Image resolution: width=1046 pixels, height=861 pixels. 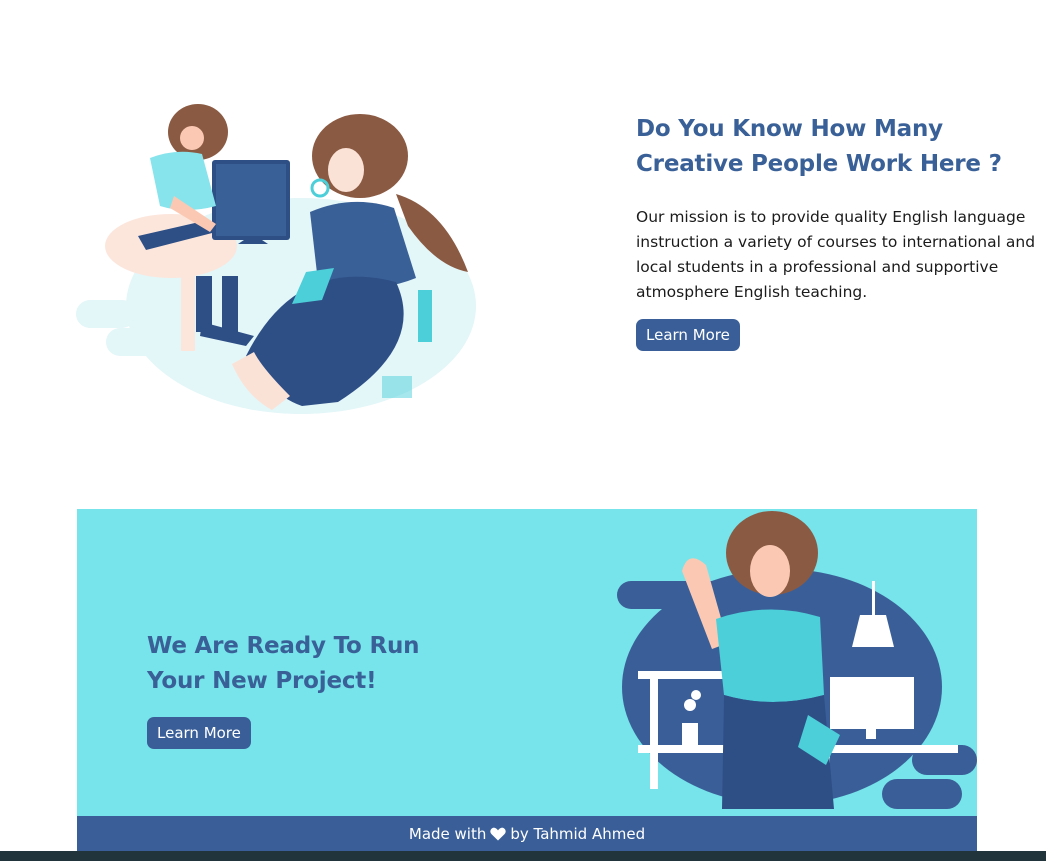 I want to click on project-heading-line-1: We Are Ready To Run, so click(x=283, y=646).